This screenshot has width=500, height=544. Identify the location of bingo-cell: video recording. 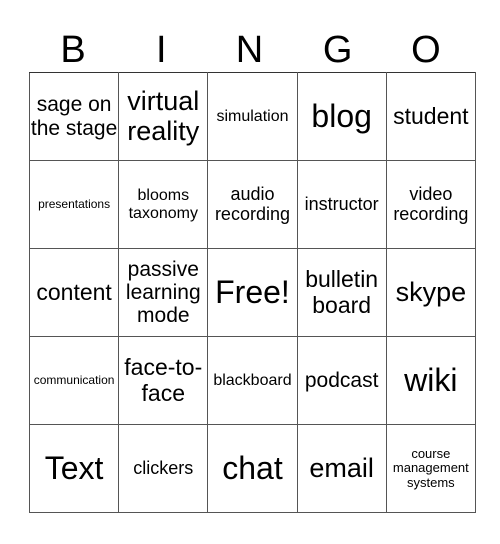
(430, 204).